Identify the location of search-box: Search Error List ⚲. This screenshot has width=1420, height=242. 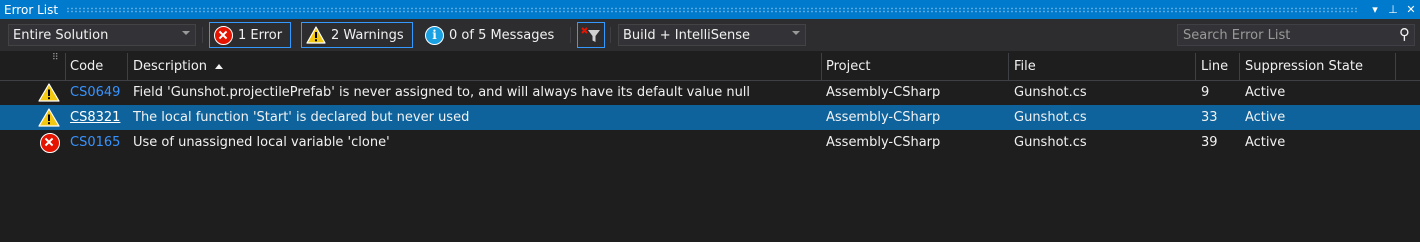
(1296, 35).